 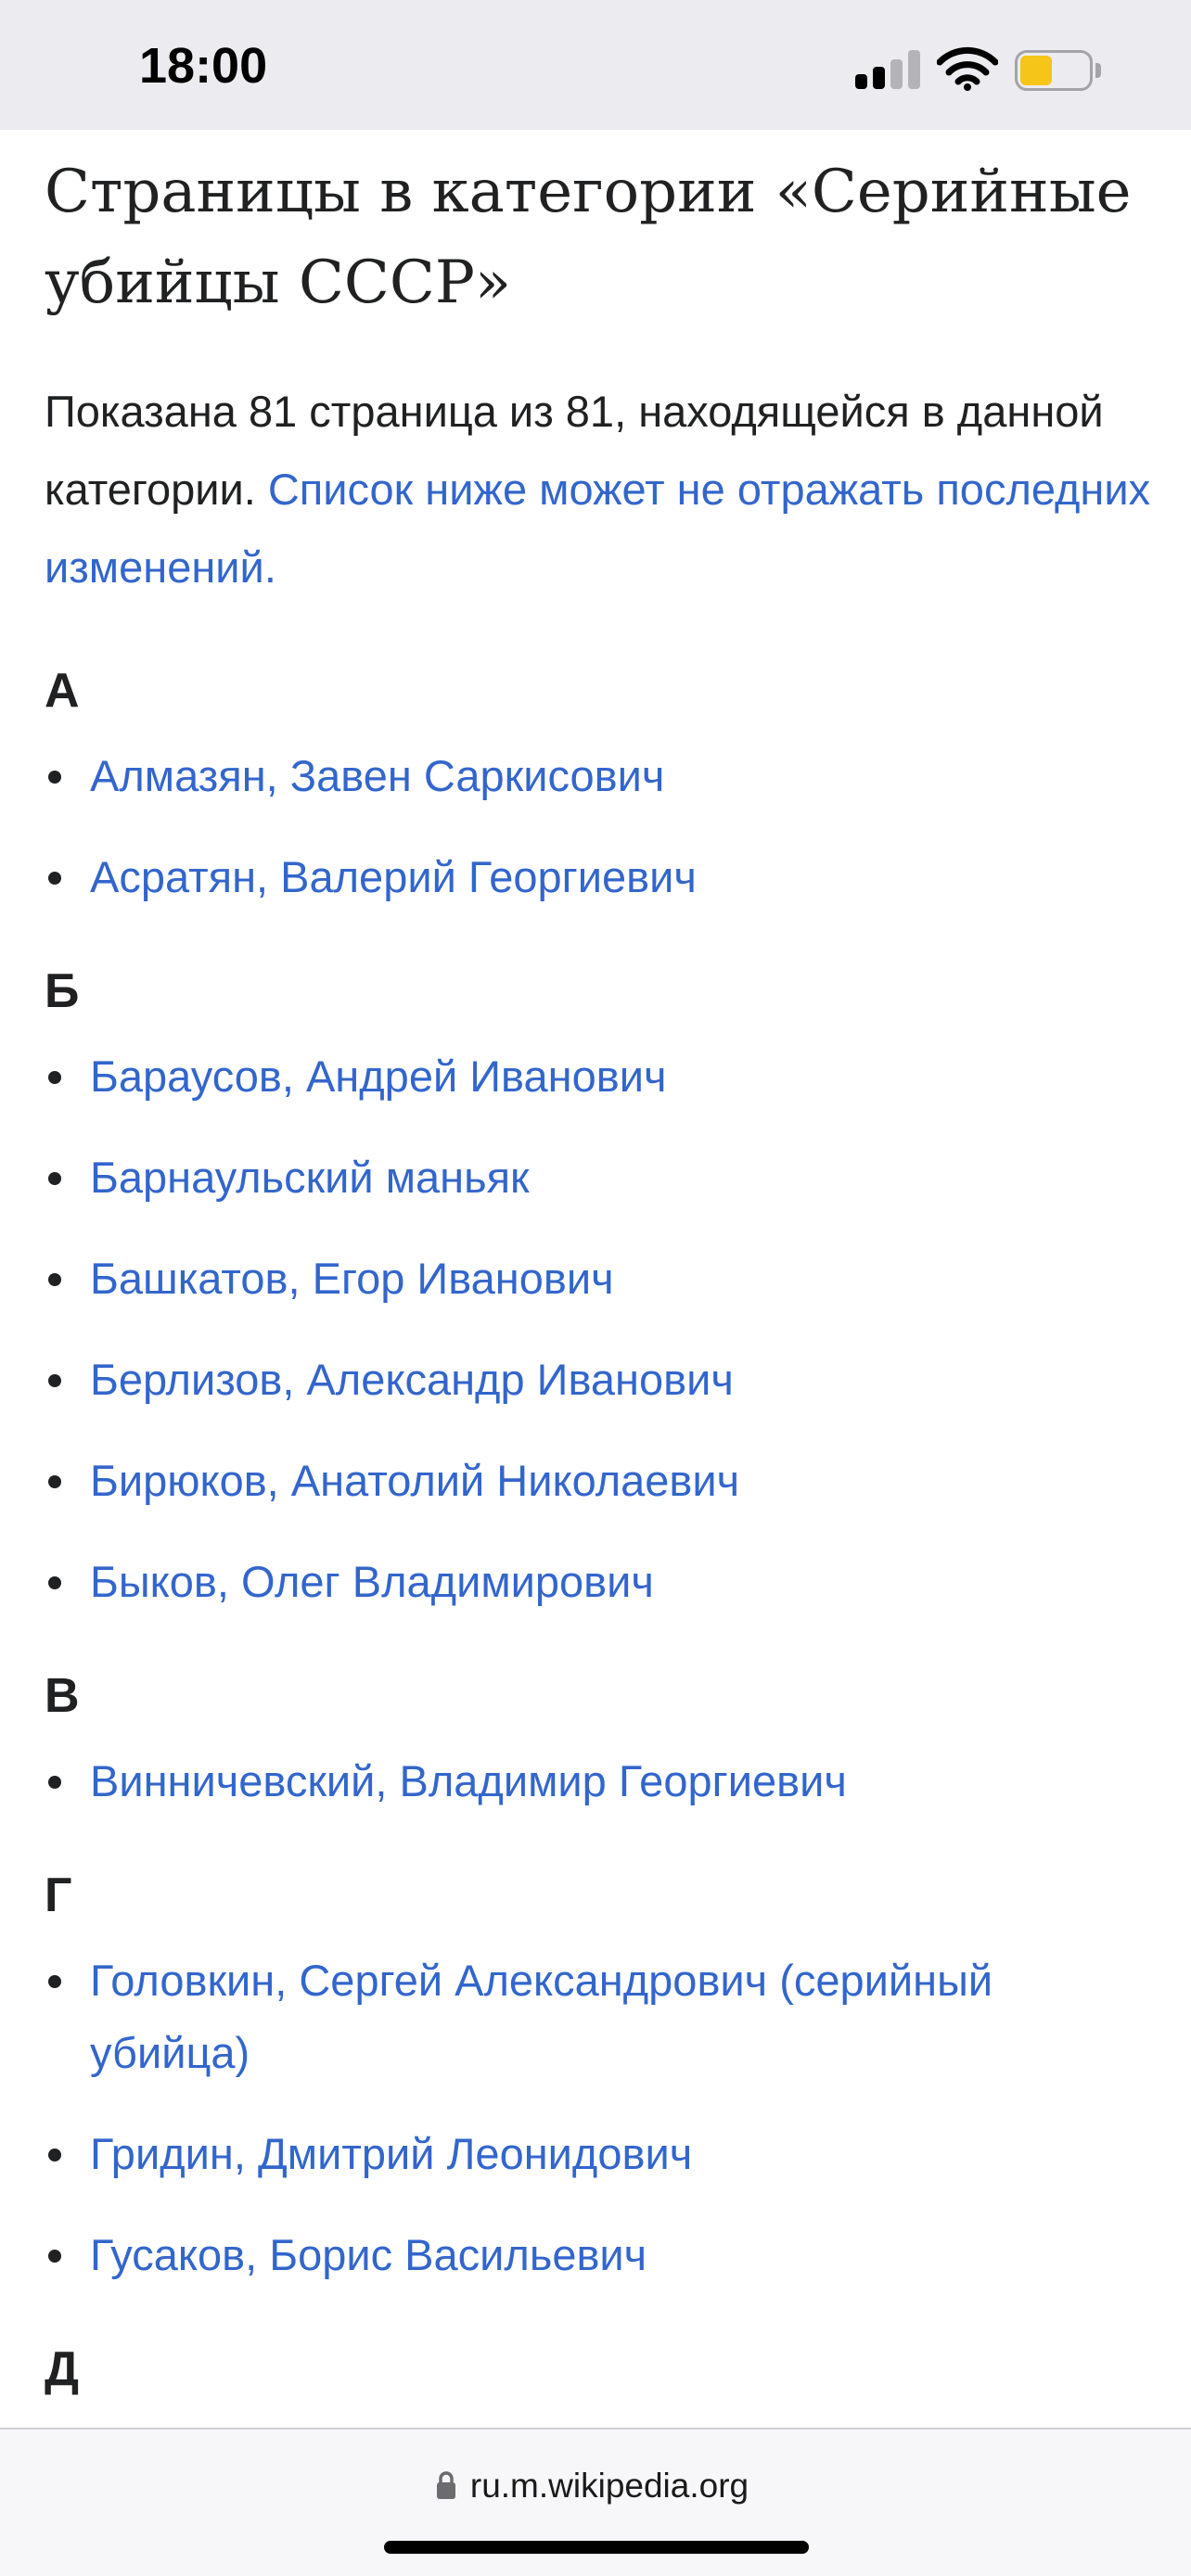 I want to click on list-item: Барнаульский маньяк, so click(x=601, y=1177).